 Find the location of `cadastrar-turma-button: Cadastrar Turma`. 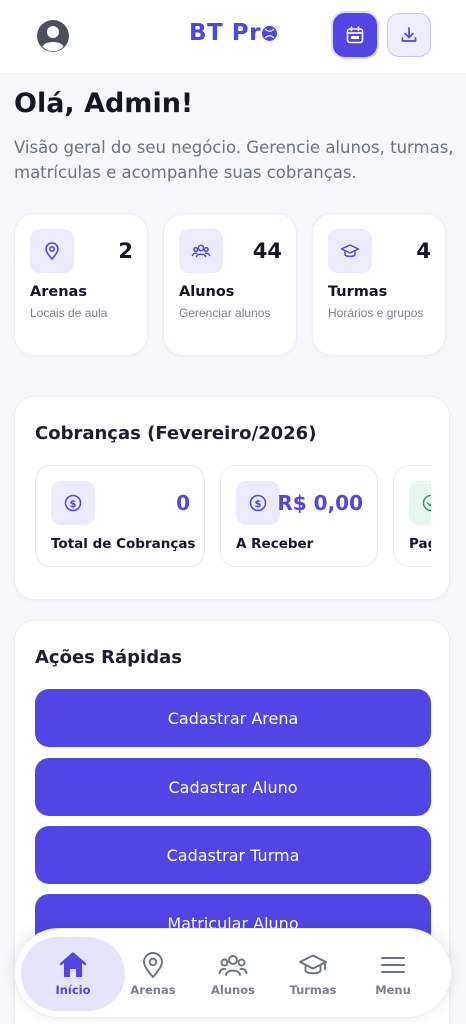

cadastrar-turma-button: Cadastrar Turma is located at coordinates (233, 855).